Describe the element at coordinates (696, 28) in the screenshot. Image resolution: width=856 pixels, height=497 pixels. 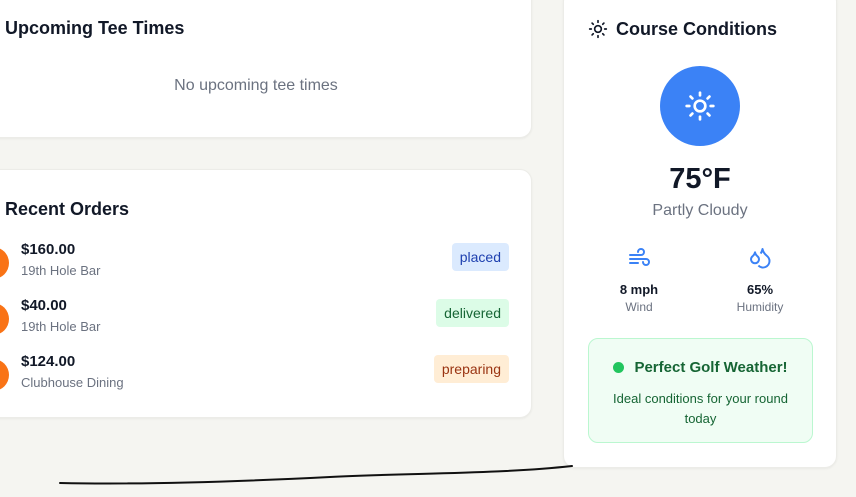
I see `course-conditions-title: Course Conditions` at that location.